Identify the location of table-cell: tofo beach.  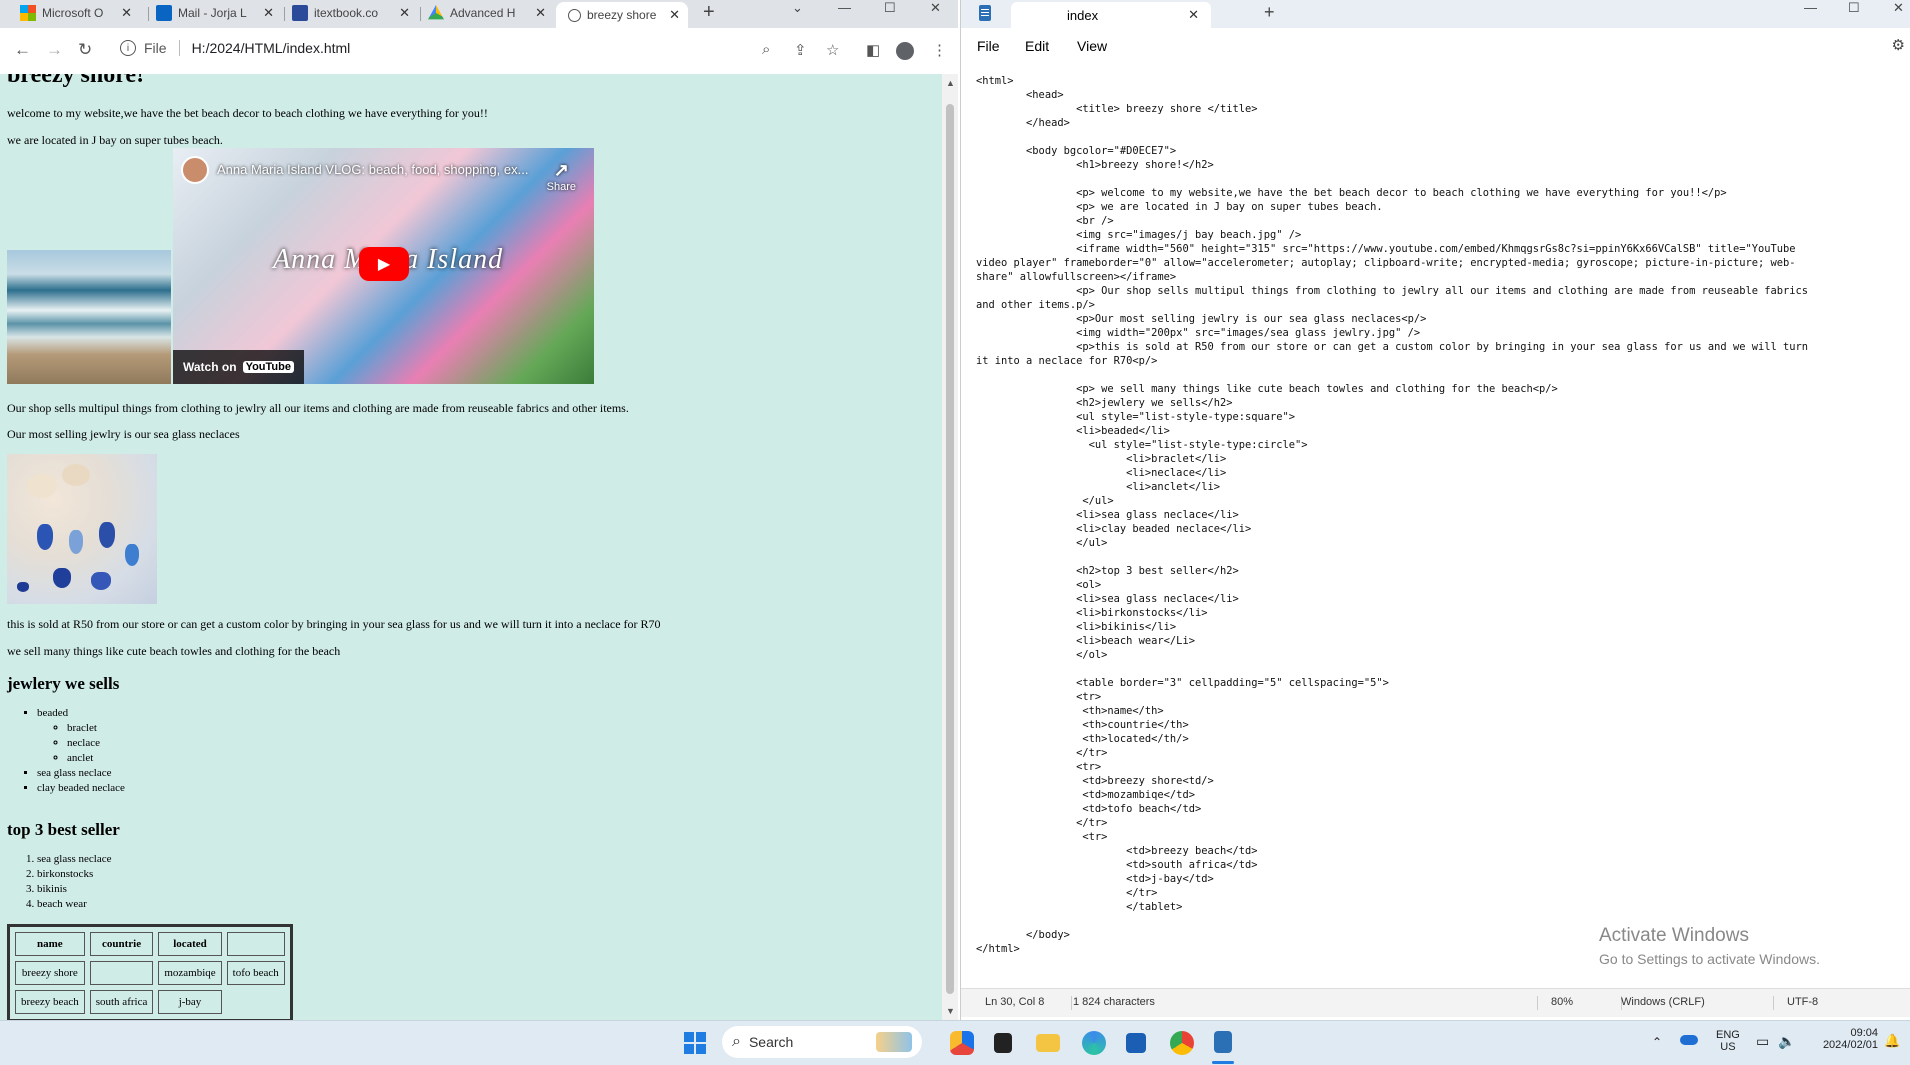
(255, 973).